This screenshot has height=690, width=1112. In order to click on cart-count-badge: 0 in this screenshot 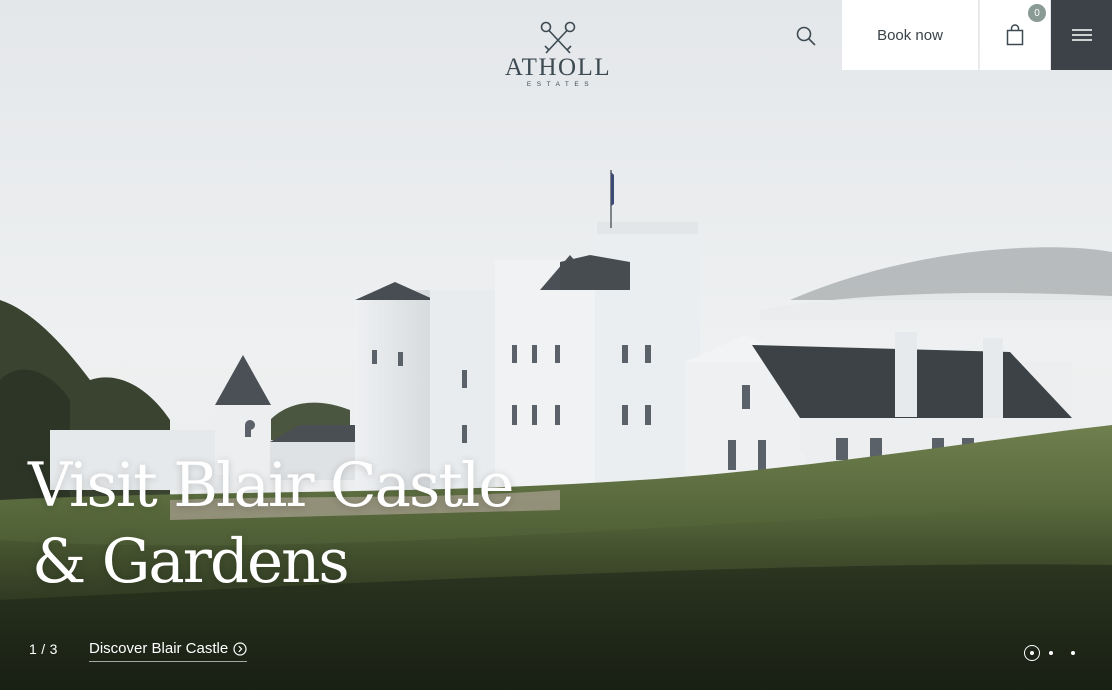, I will do `click(1037, 13)`.